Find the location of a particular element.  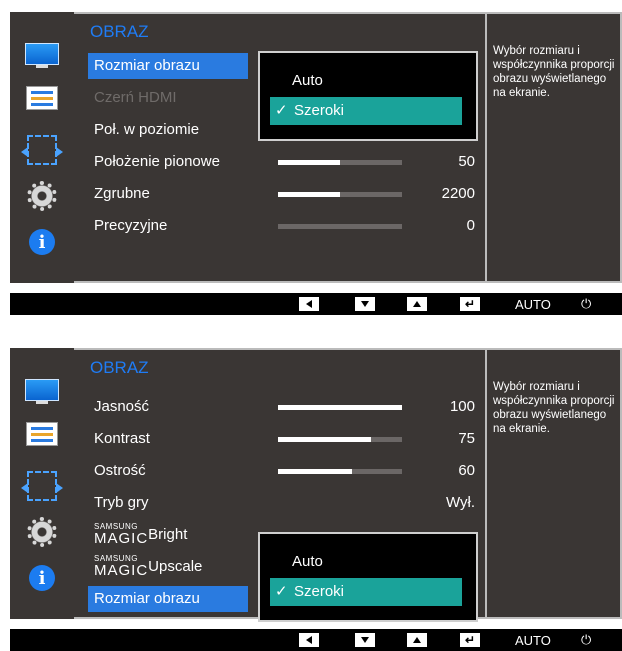

menu-item-label: Jasność is located at coordinates (122, 406).